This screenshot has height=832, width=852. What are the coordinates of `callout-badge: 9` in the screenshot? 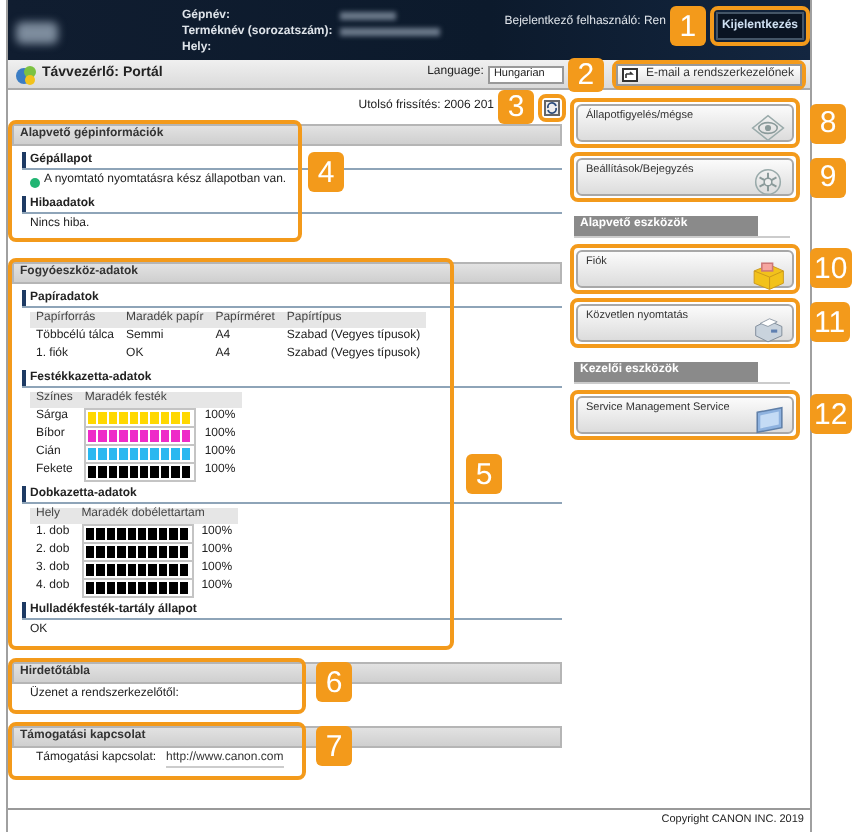 It's located at (828, 177).